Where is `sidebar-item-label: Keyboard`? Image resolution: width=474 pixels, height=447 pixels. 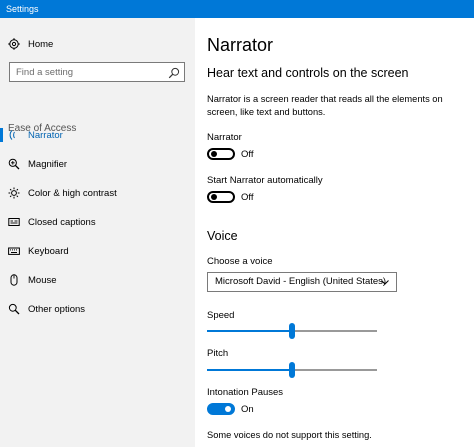
sidebar-item-label: Keyboard is located at coordinates (48, 251).